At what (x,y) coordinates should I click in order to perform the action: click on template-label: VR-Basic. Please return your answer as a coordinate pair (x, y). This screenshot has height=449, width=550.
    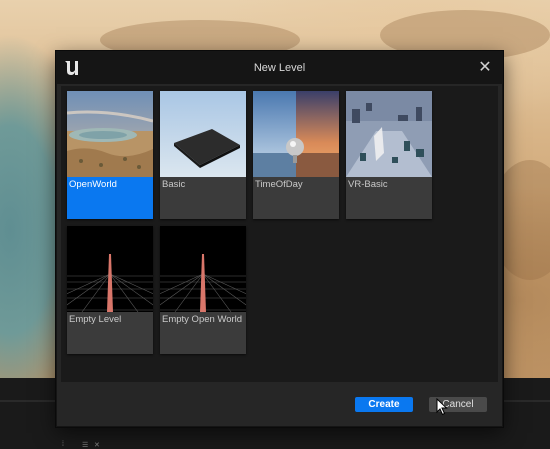
    Looking at the image, I should click on (368, 184).